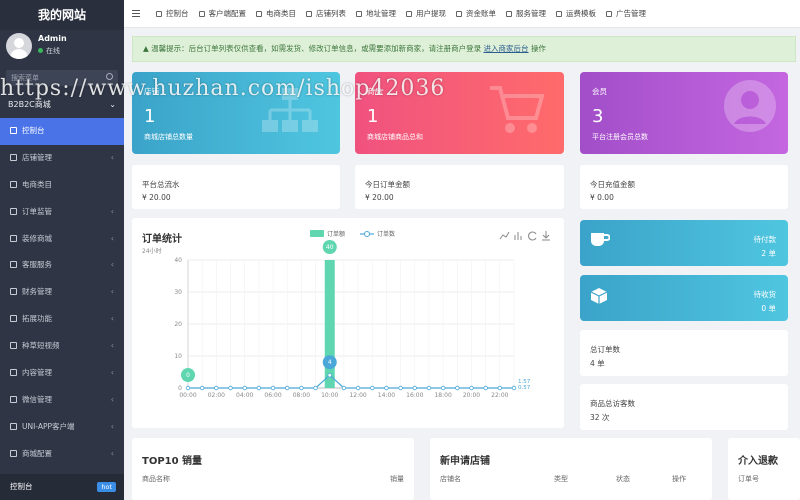 This screenshot has width=800, height=500. Describe the element at coordinates (178, 260) in the screenshot. I see `y-tick-label: 40` at that location.